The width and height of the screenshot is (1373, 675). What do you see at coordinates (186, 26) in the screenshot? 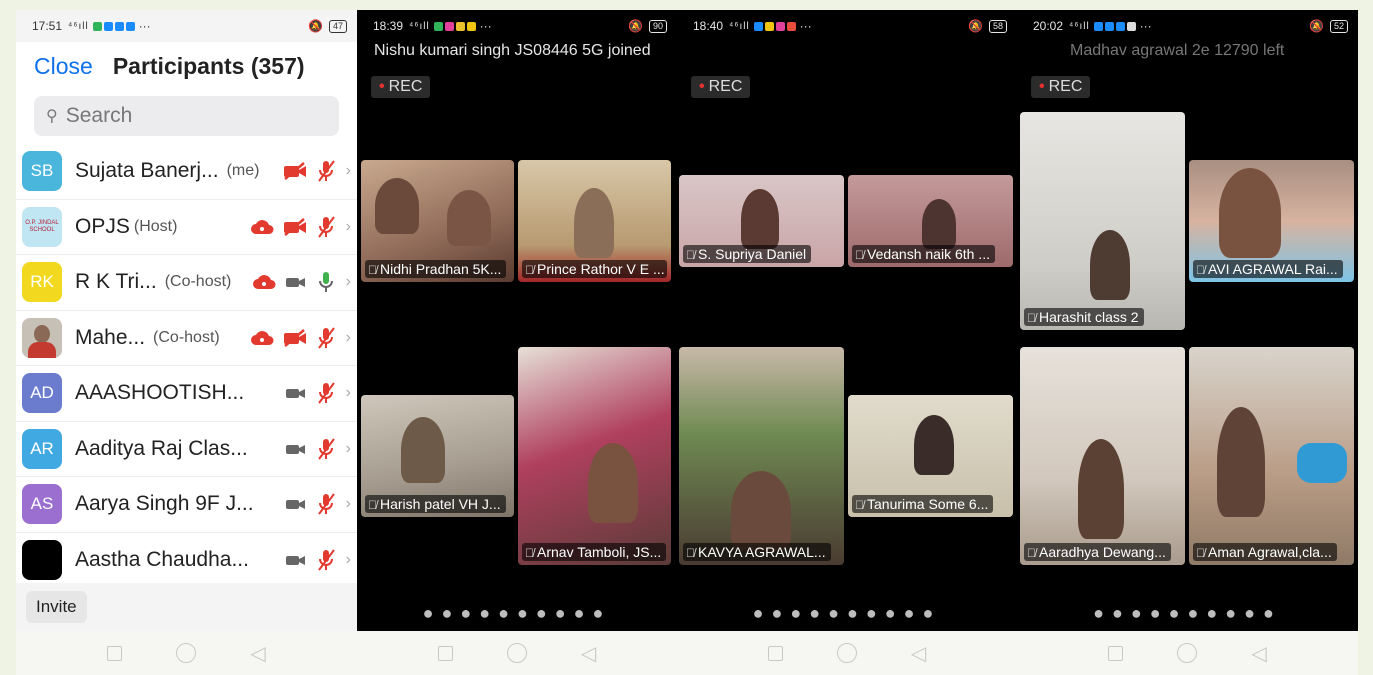
I see `status-bar: 17:51 ⁴⁶ıll ··· 🔕 47` at bounding box center [186, 26].